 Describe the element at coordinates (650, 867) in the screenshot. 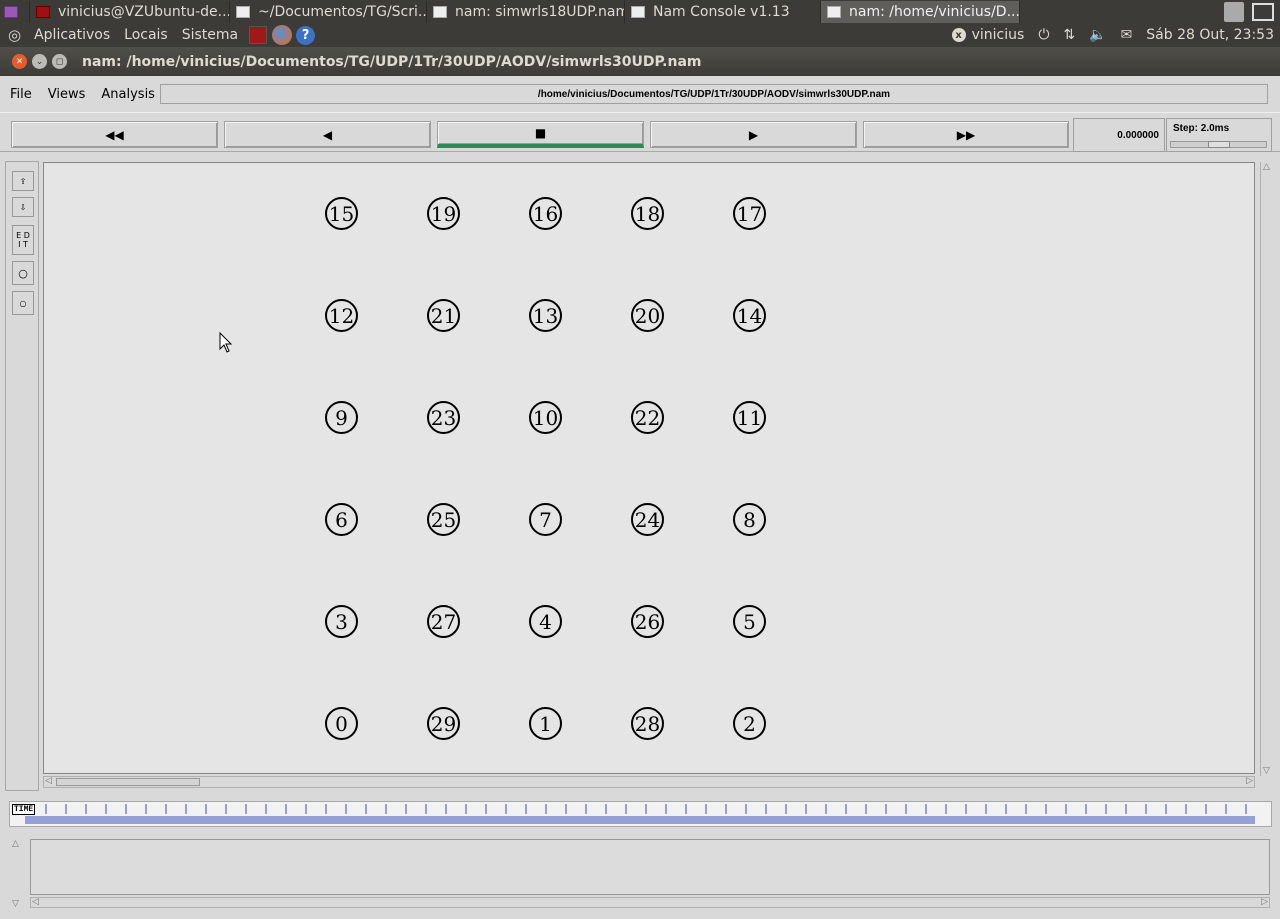

I see `annotation-pane` at that location.